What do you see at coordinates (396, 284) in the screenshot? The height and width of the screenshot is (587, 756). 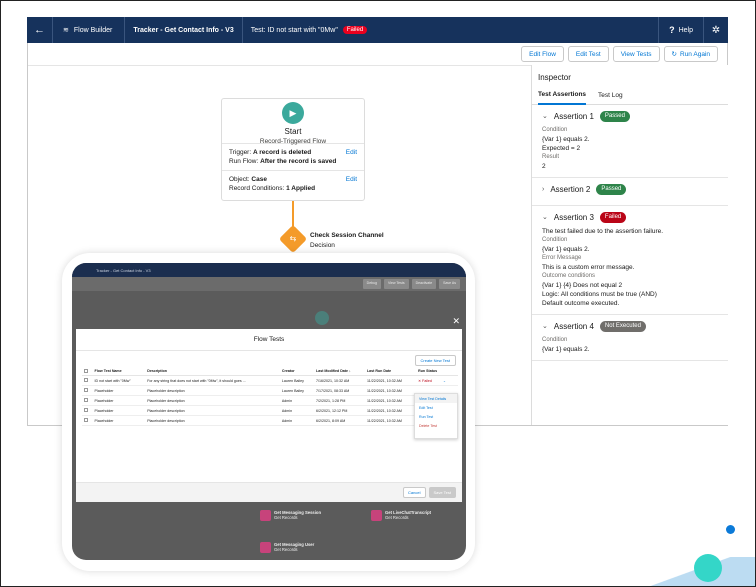 I see `view-tests-button-overlay: View Tests` at bounding box center [396, 284].